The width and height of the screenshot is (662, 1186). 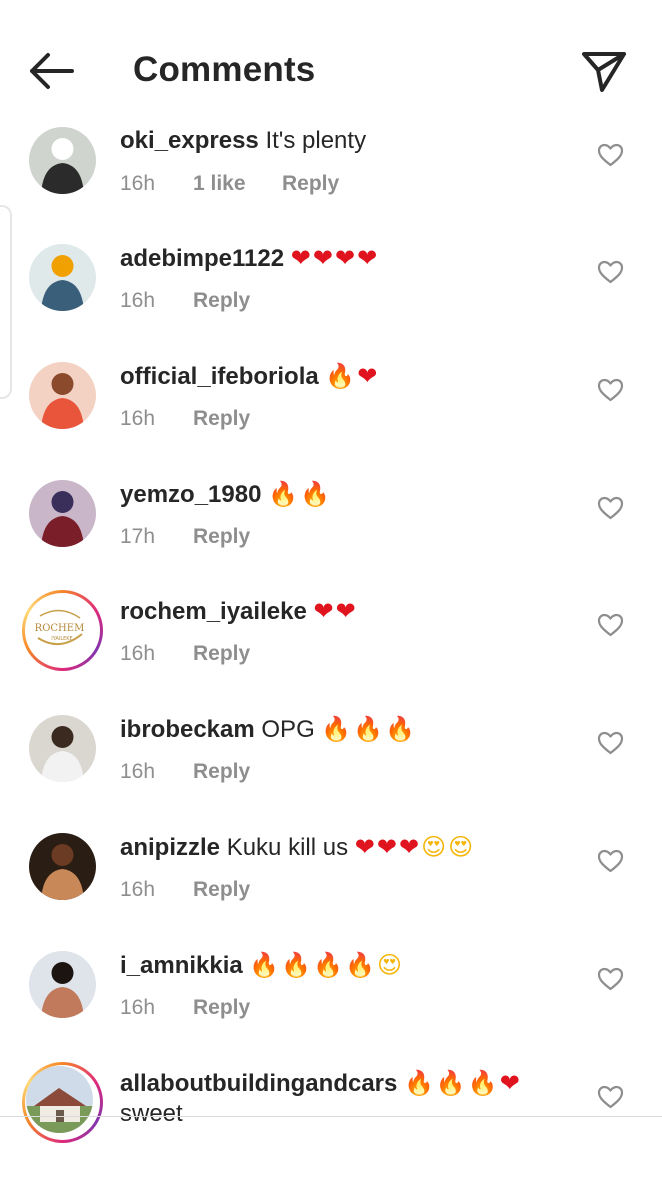 I want to click on comment-body: ibrobeckam OPG 🔥🔥🔥, so click(x=340, y=729).